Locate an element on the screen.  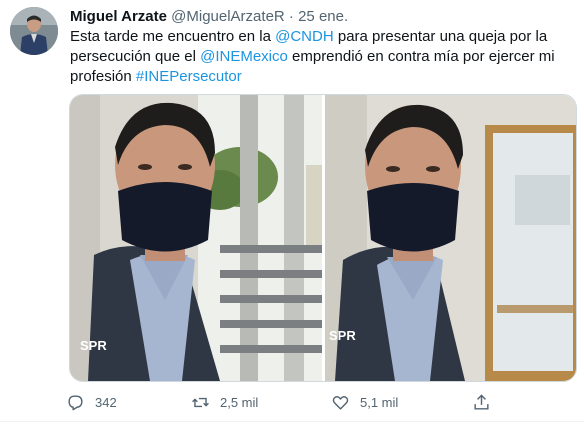
avatar is located at coordinates (34, 31).